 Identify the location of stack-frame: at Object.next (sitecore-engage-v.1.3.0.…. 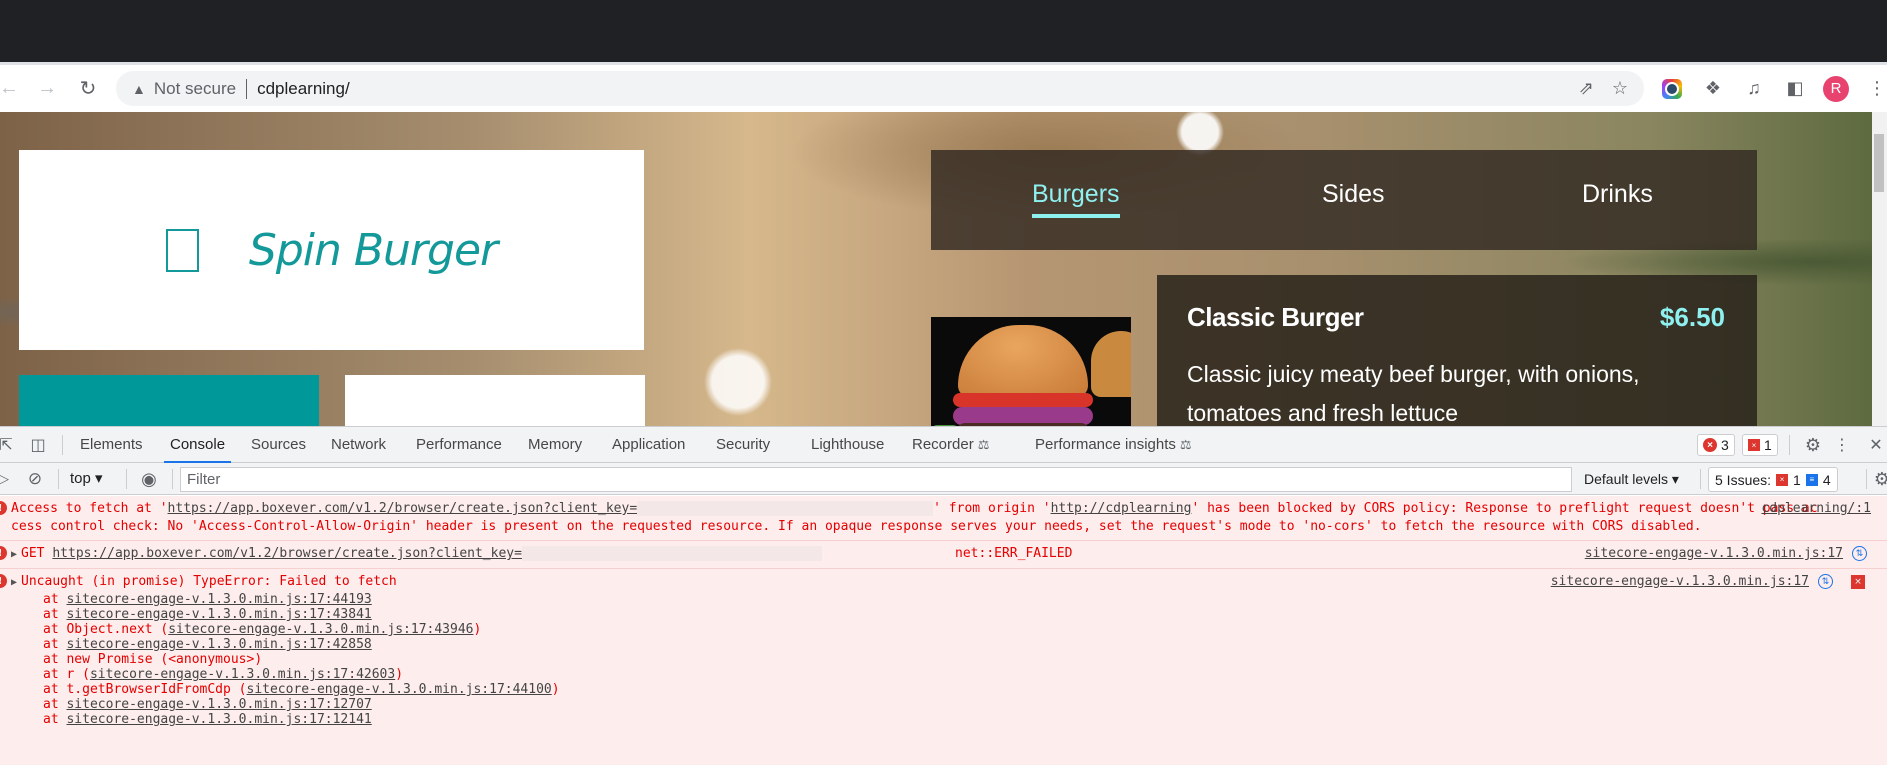
(262, 629).